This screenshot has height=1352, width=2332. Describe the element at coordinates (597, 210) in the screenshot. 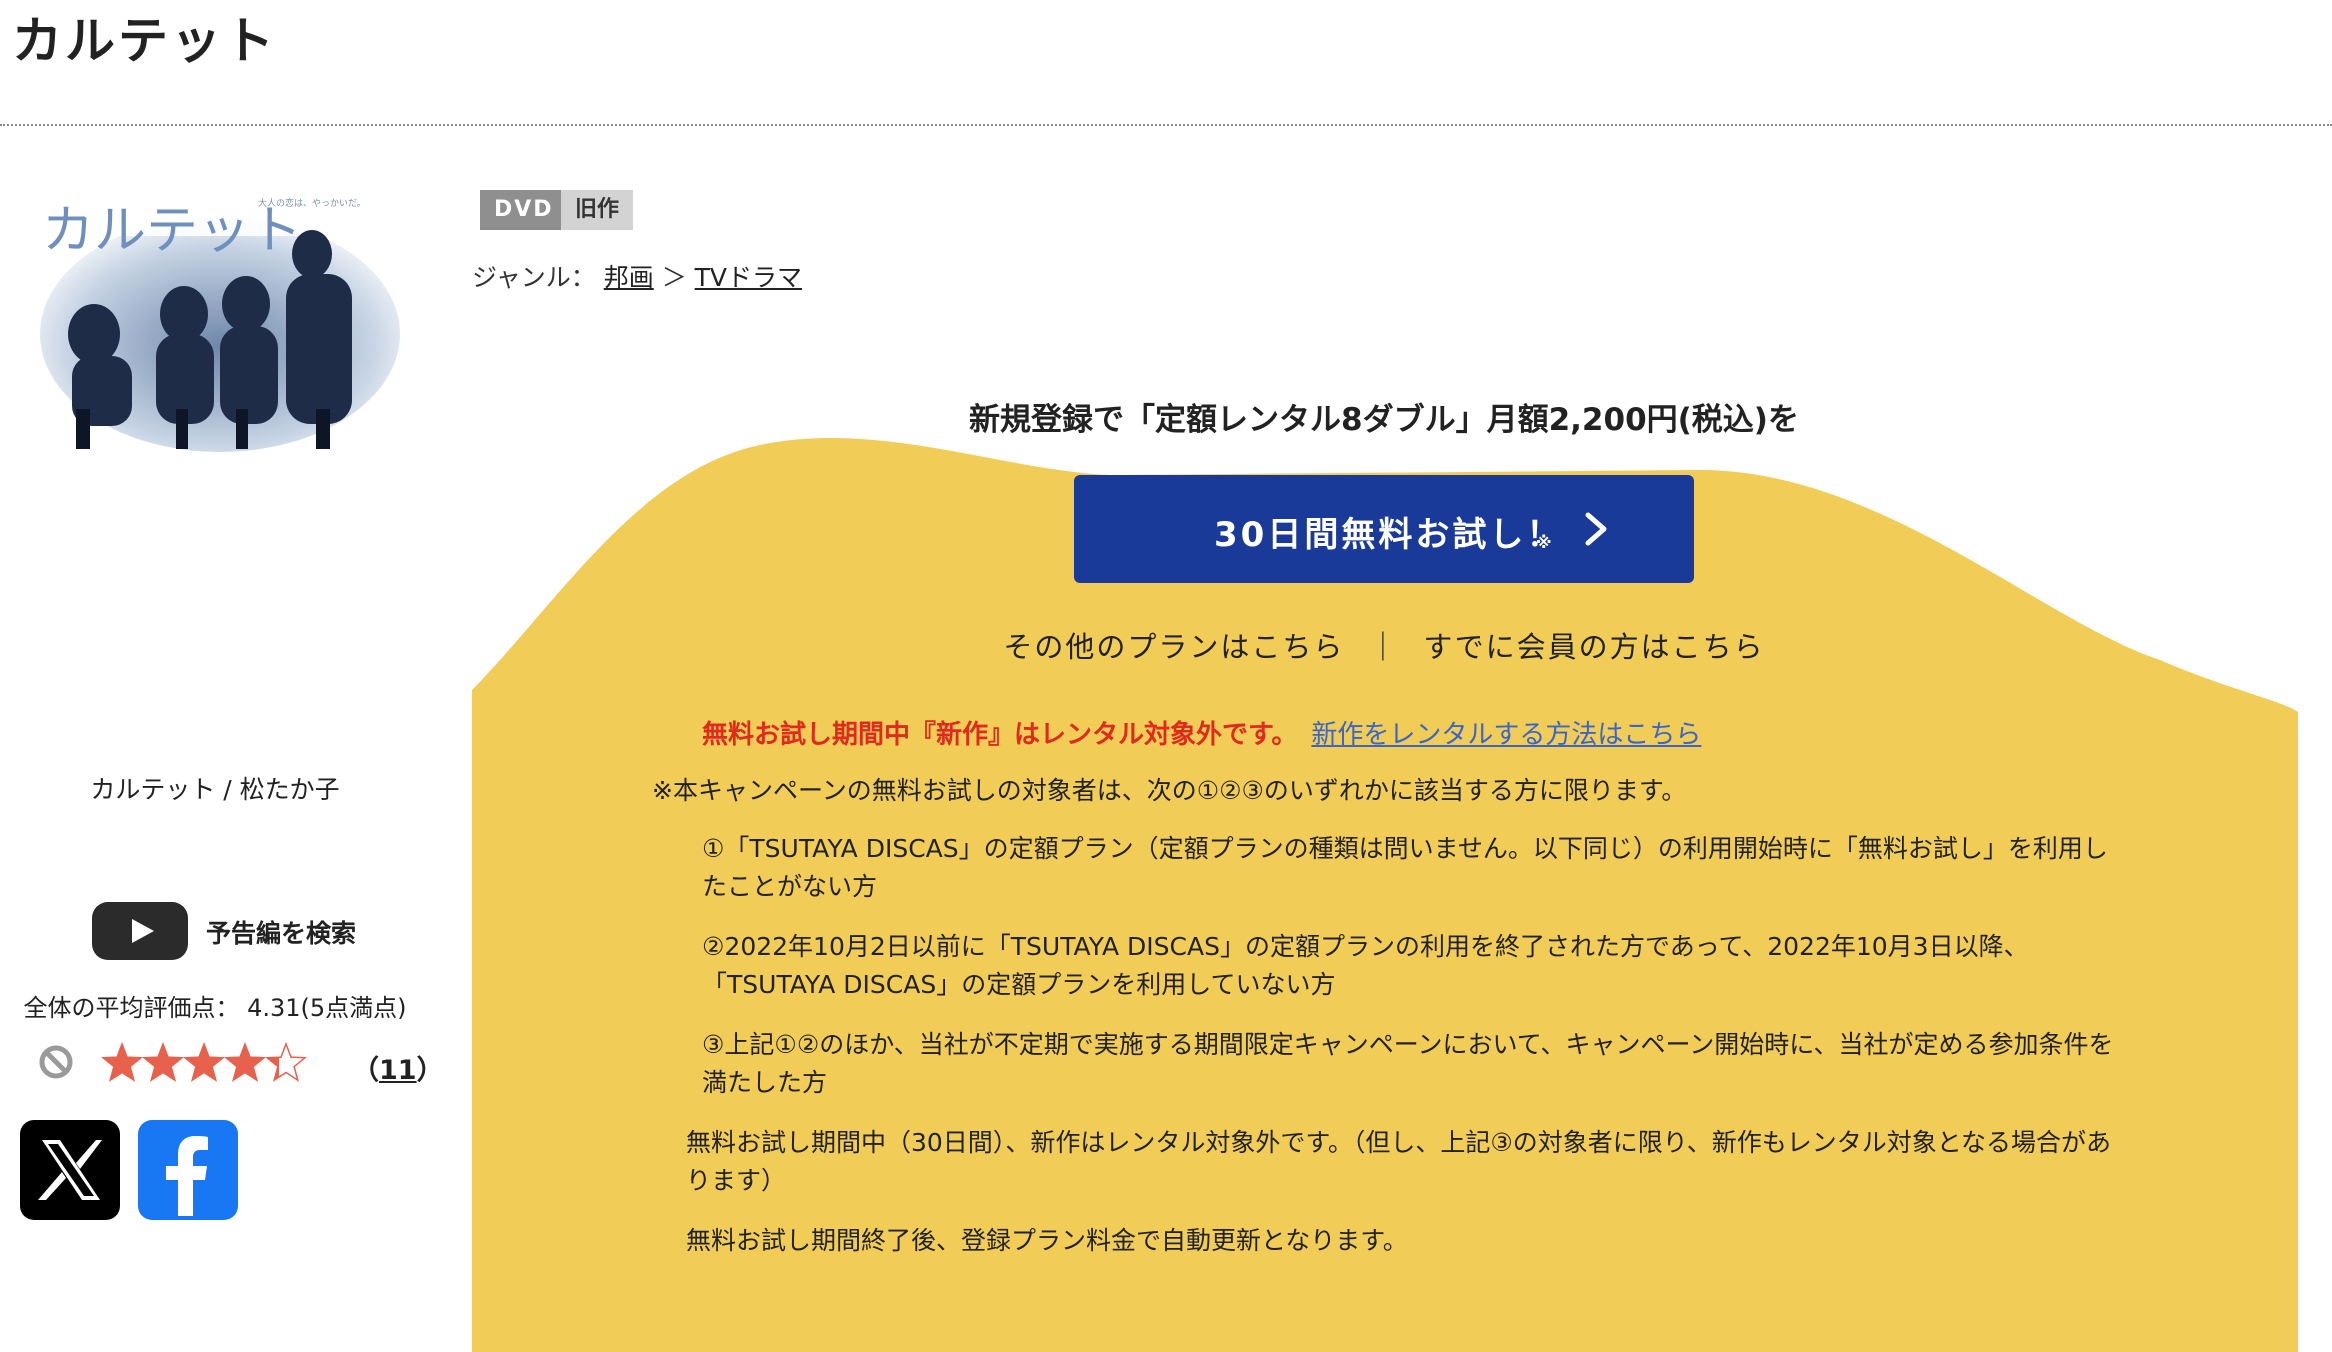

I see `age-tag: 旧作` at that location.